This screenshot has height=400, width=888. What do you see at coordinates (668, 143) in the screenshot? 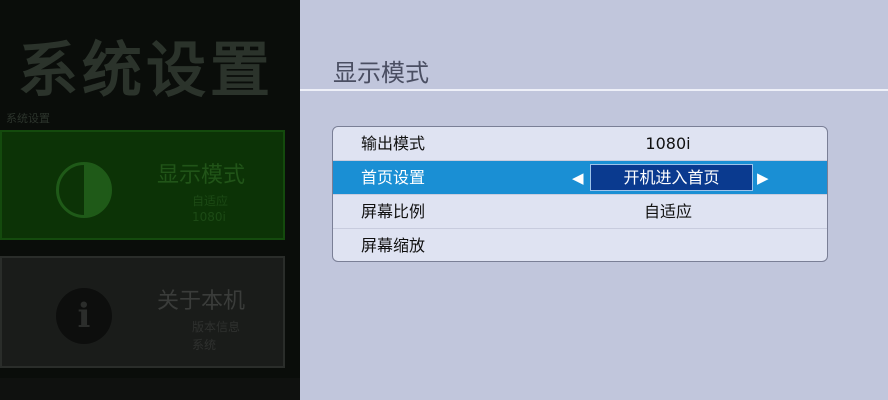
I see `output-mode-value: 1080i` at bounding box center [668, 143].